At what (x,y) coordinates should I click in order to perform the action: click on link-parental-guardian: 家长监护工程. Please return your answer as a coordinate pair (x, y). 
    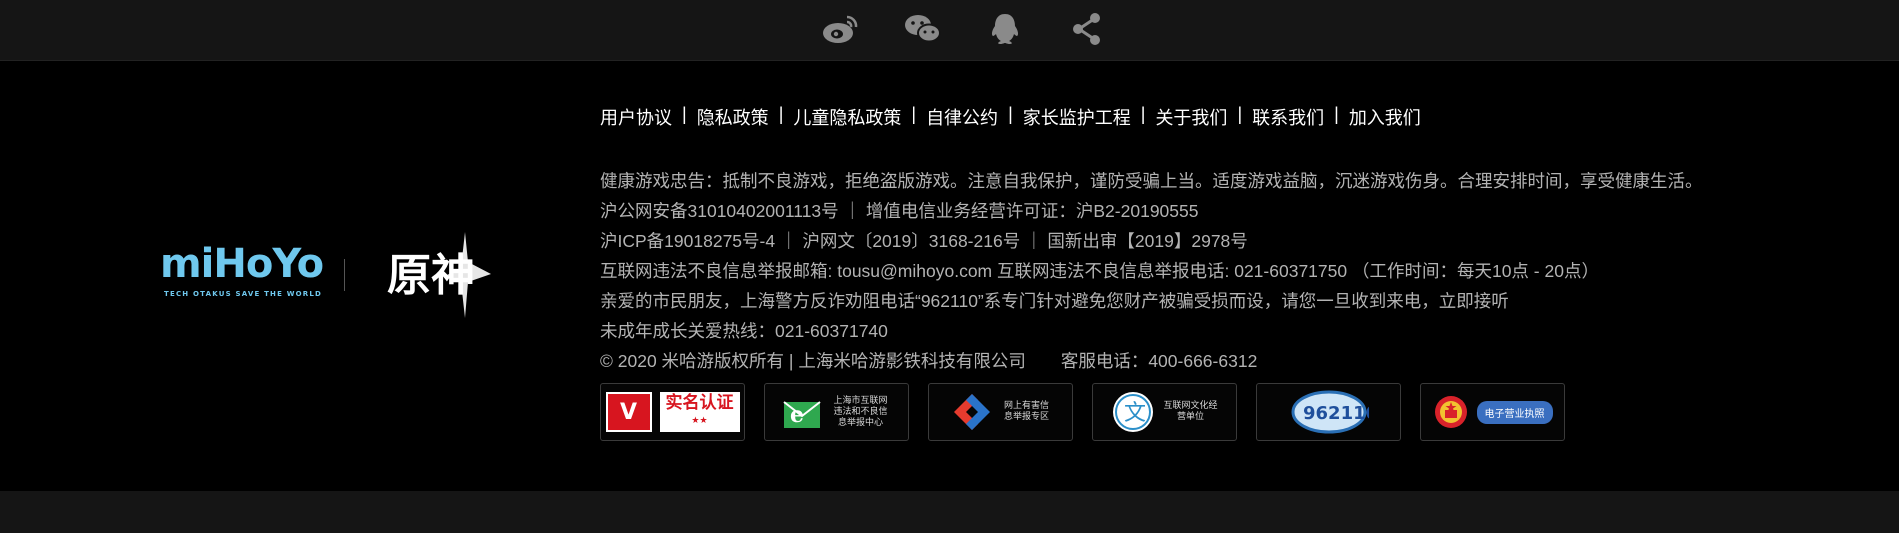
    Looking at the image, I should click on (1077, 117).